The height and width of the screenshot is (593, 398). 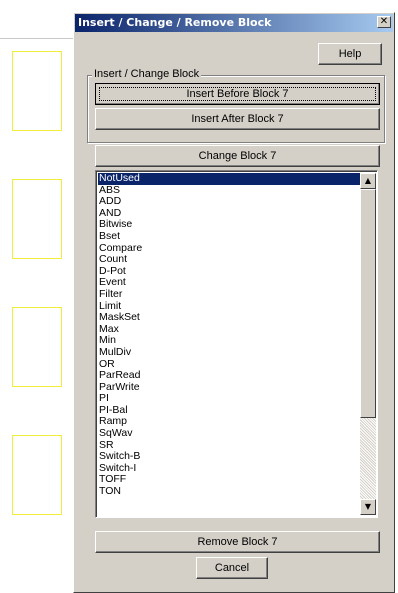 I want to click on list-item: D-Pot, so click(x=229, y=272).